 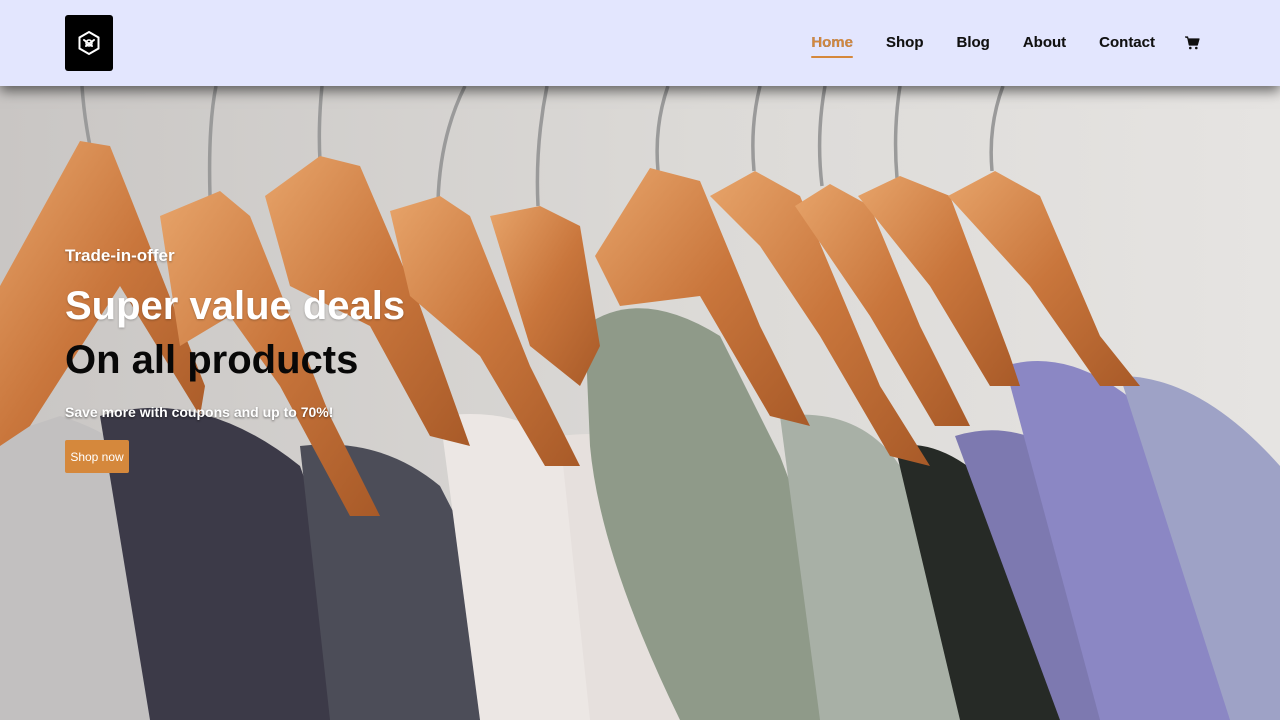 I want to click on cart-button, so click(x=1192, y=43).